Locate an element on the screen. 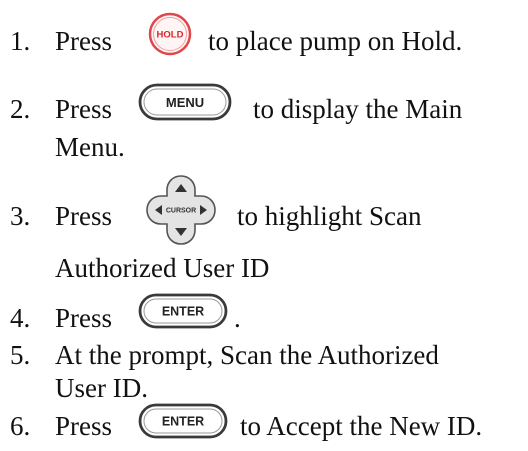  step-number: 5. is located at coordinates (20, 355).